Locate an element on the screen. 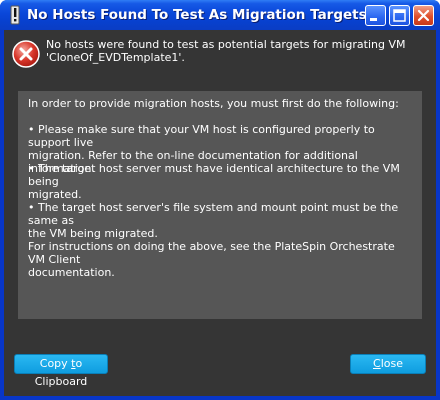  close-label-mnemonic: C is located at coordinates (377, 363).